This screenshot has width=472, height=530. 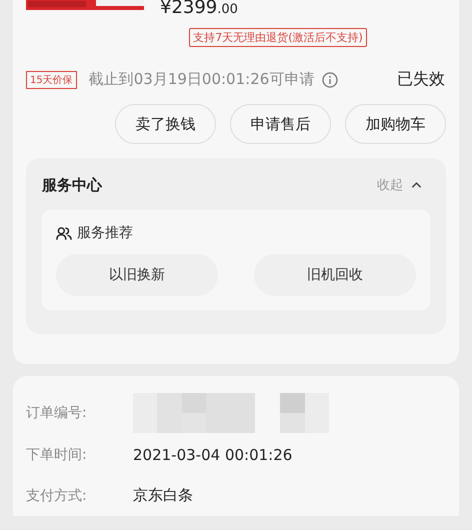 I want to click on people-icon, so click(x=64, y=233).